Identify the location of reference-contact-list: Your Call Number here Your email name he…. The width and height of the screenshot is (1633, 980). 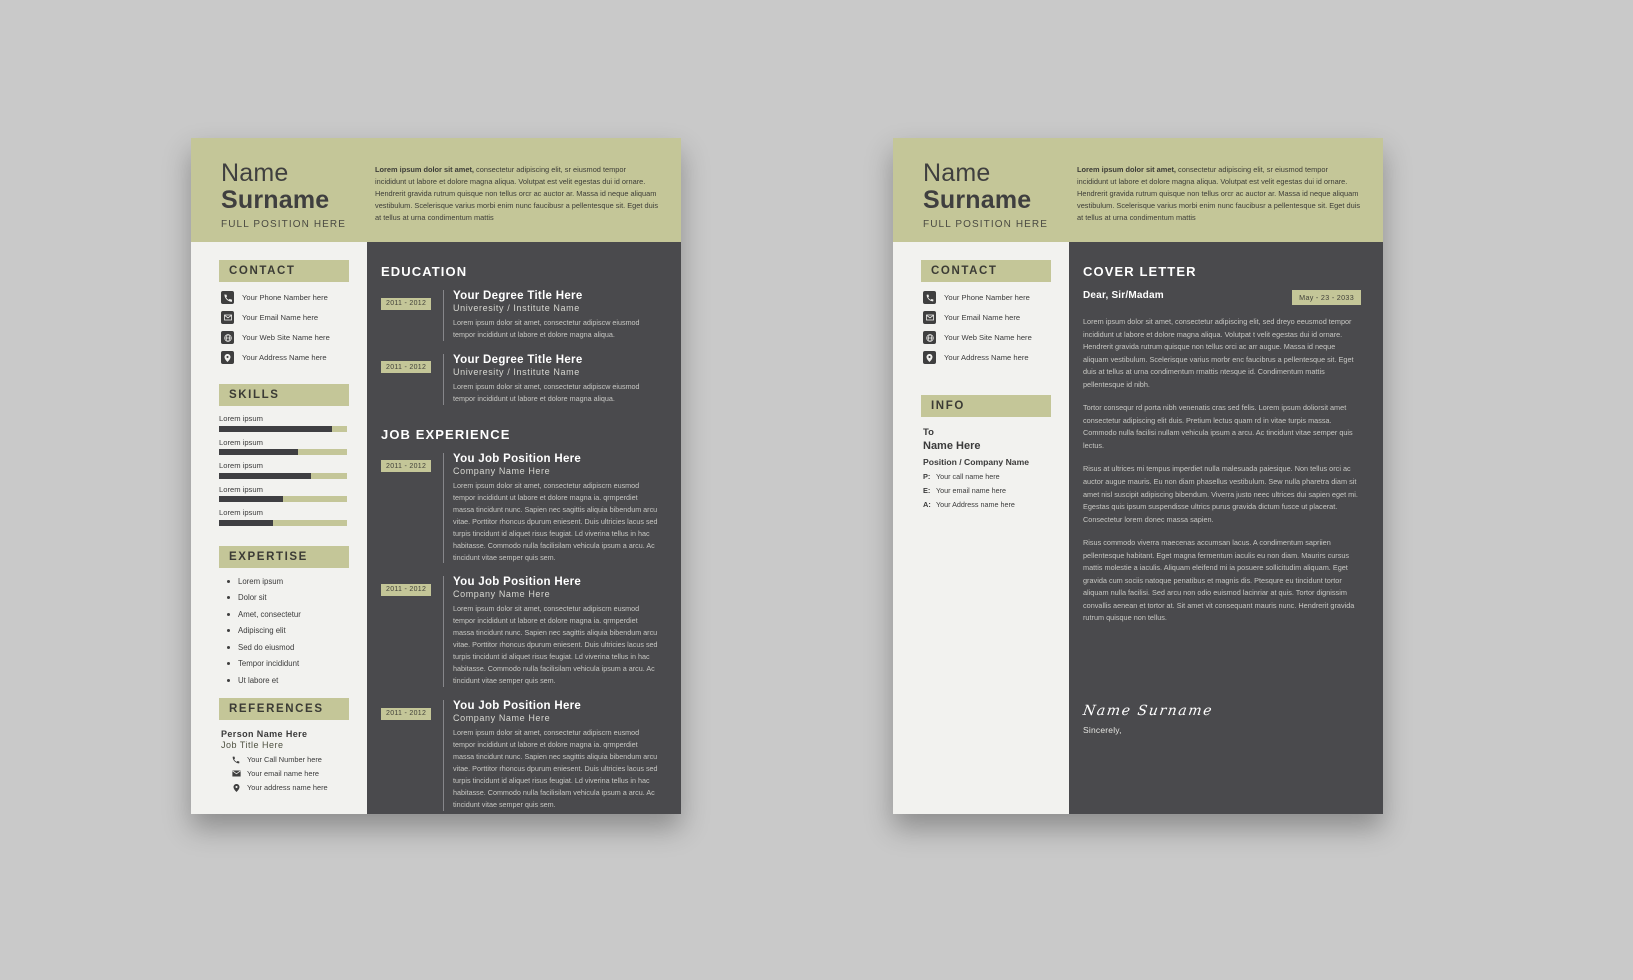
(294, 773).